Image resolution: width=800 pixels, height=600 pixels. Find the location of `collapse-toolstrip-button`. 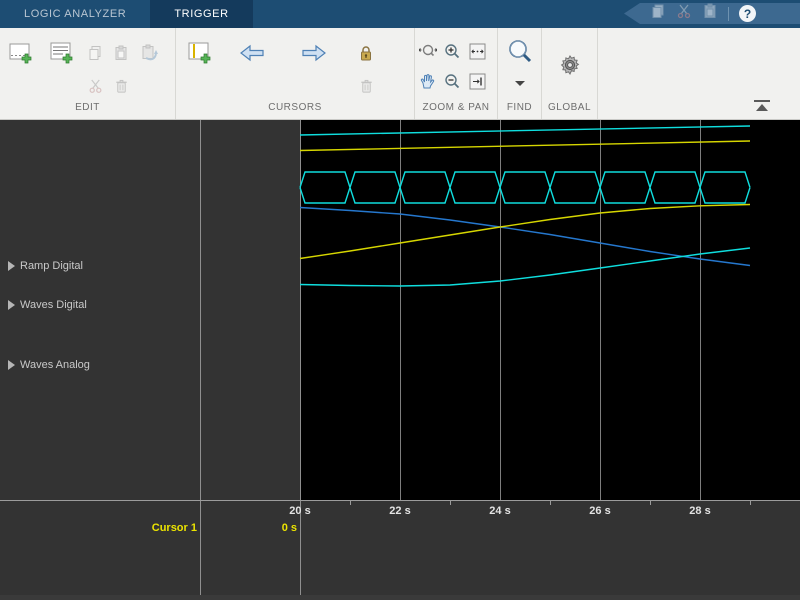

collapse-toolstrip-button is located at coordinates (762, 106).